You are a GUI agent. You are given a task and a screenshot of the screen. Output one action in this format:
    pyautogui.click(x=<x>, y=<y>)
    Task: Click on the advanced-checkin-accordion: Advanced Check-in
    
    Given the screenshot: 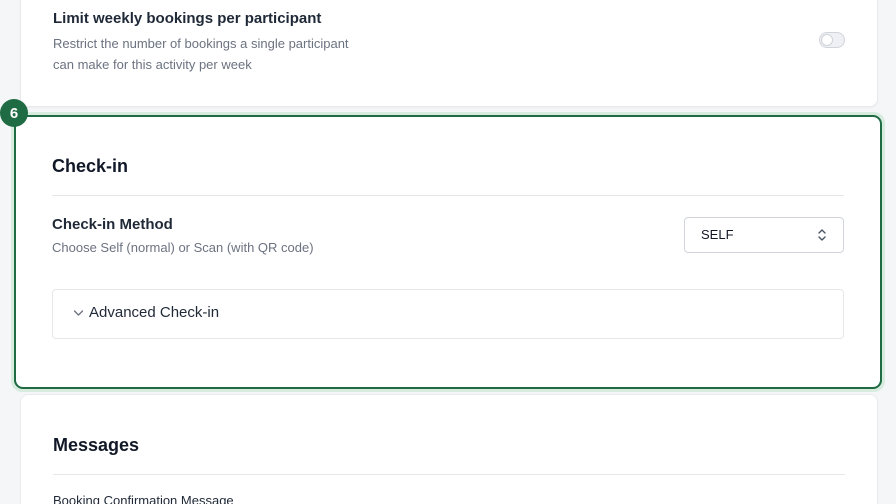 What is the action you would take?
    pyautogui.click(x=448, y=314)
    